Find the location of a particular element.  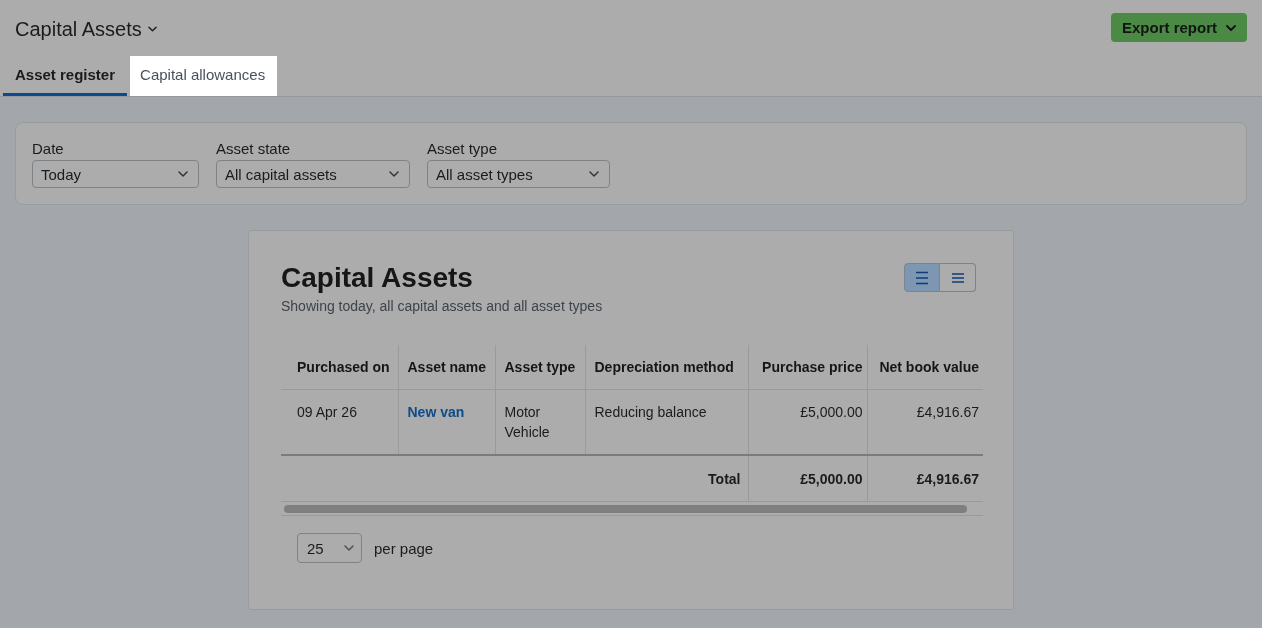

total-label: Total is located at coordinates (514, 478).